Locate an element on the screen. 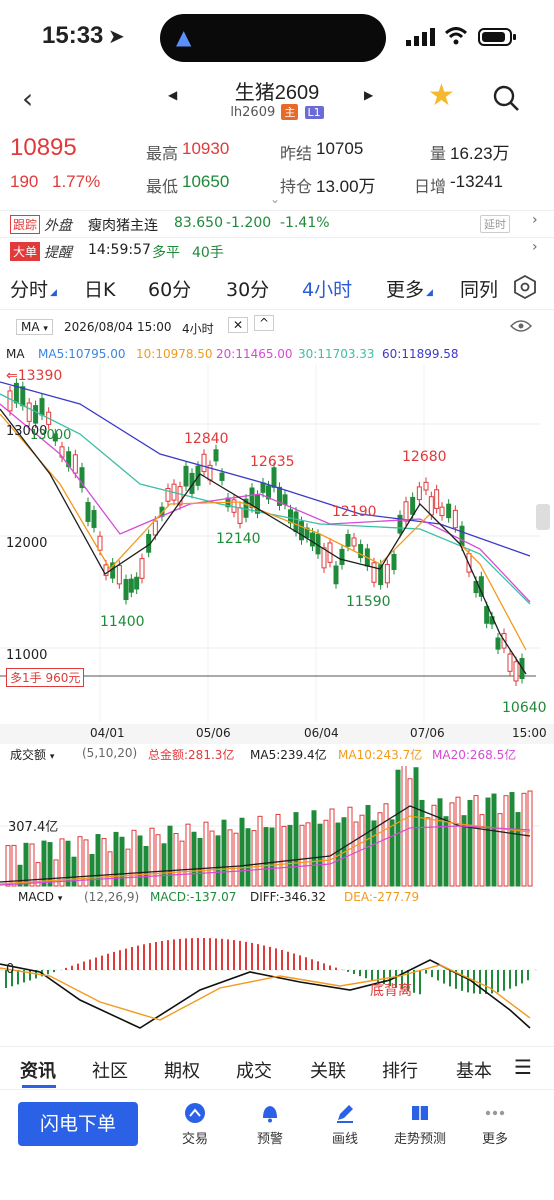 This screenshot has height=1200, width=554. ma60-value: 60:11899.58 is located at coordinates (420, 354).